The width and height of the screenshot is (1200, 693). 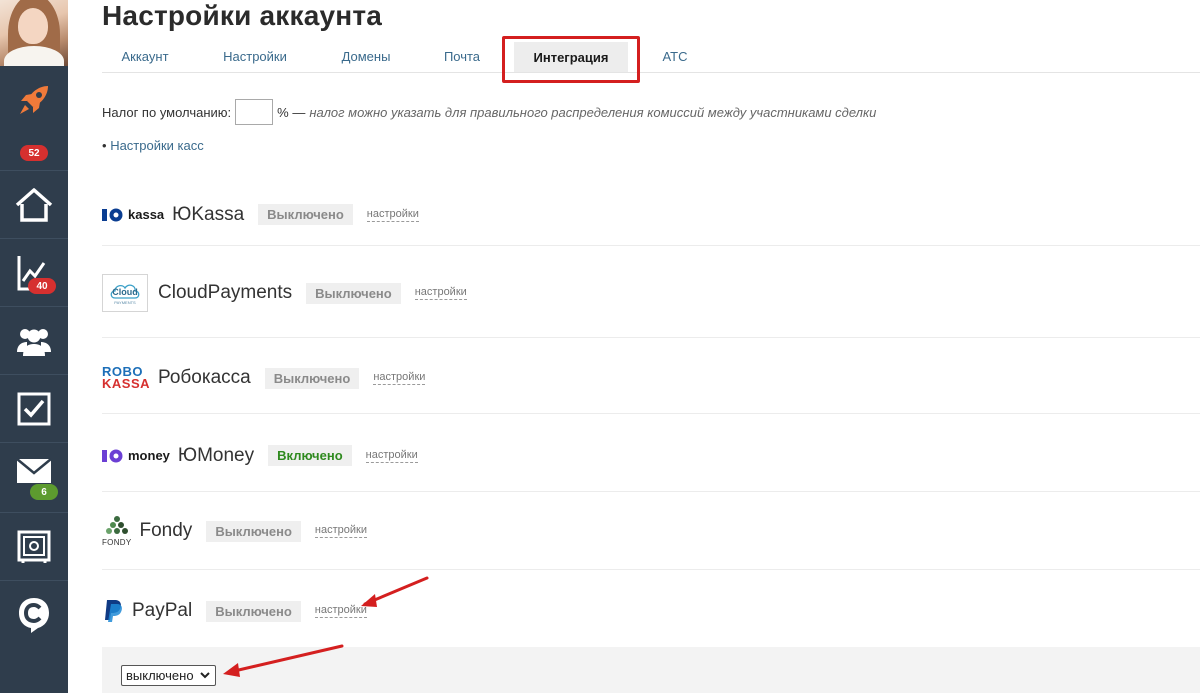 What do you see at coordinates (216, 455) in the screenshot?
I see `provider-name: ЮMoney` at bounding box center [216, 455].